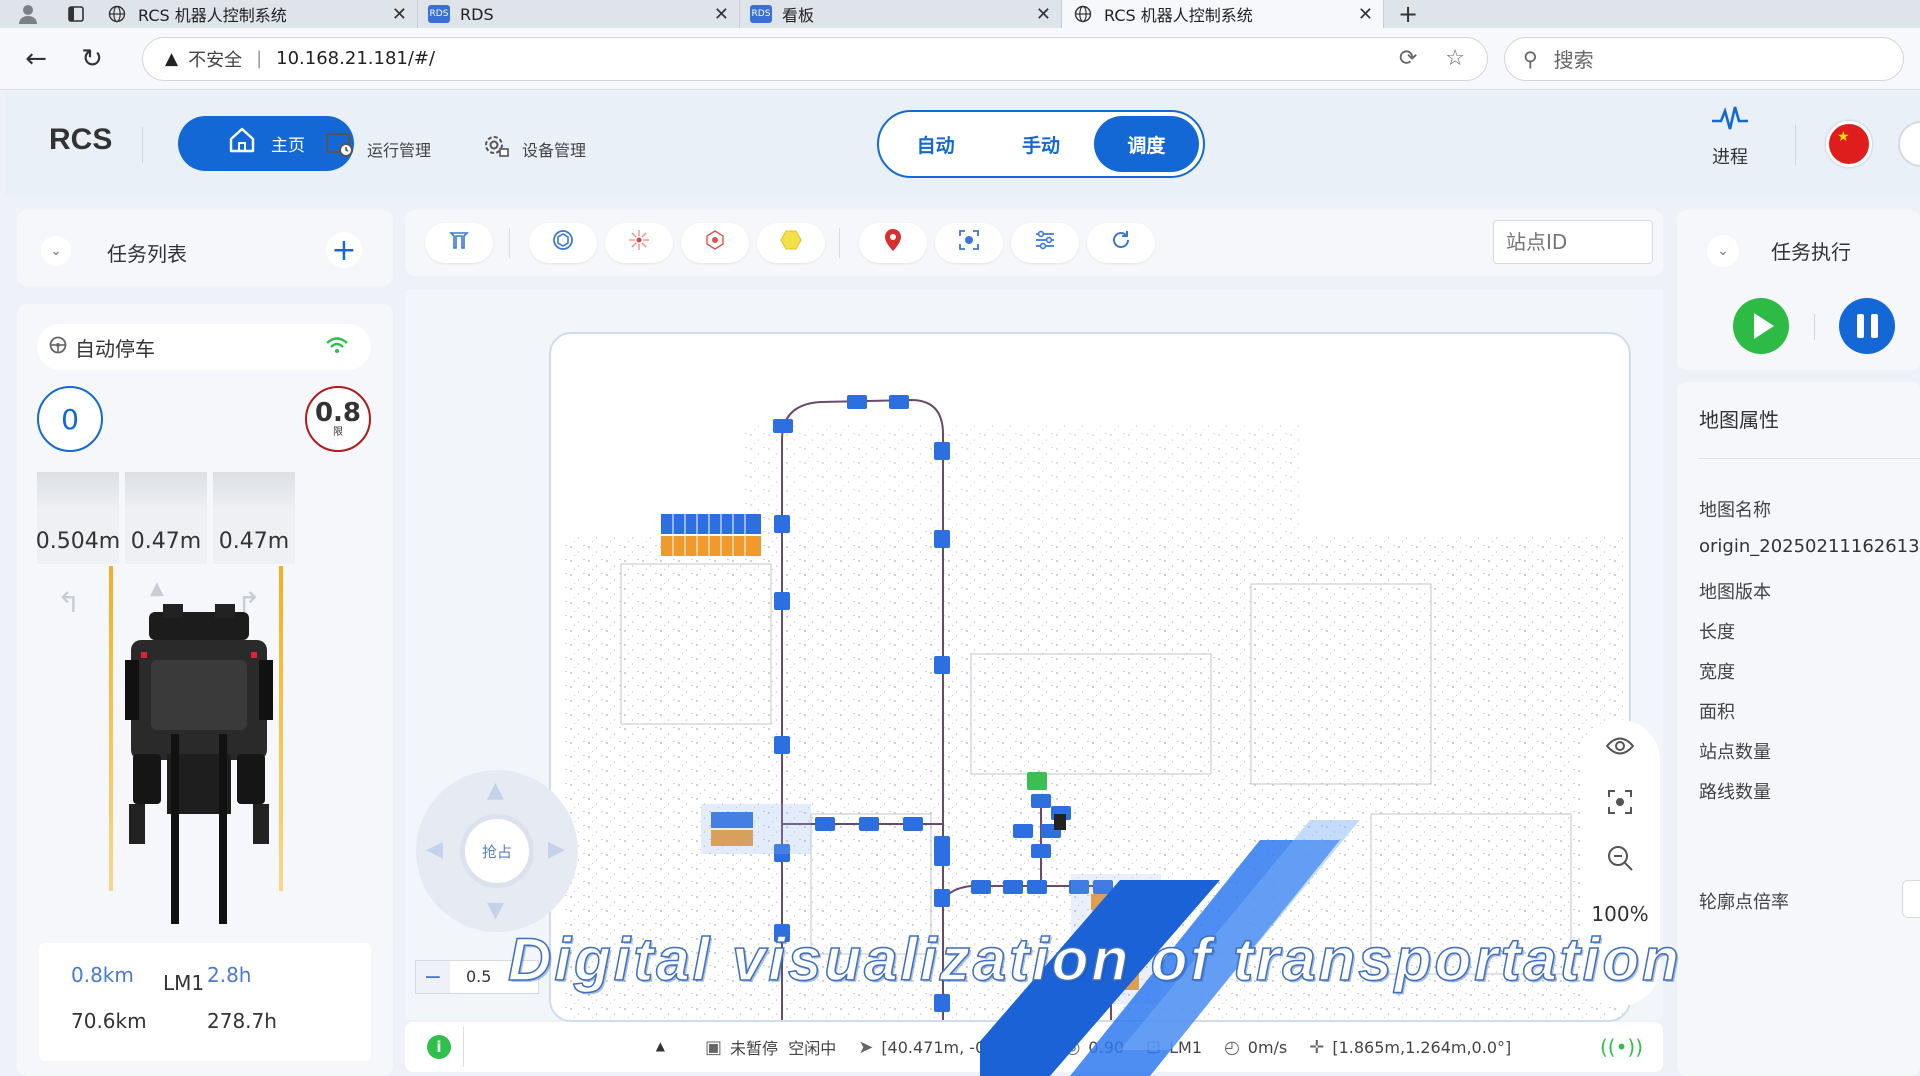 Image resolution: width=1920 pixels, height=1076 pixels. Describe the element at coordinates (901, 14) in the screenshot. I see `browser-tab: RDS 看板 ✕` at that location.